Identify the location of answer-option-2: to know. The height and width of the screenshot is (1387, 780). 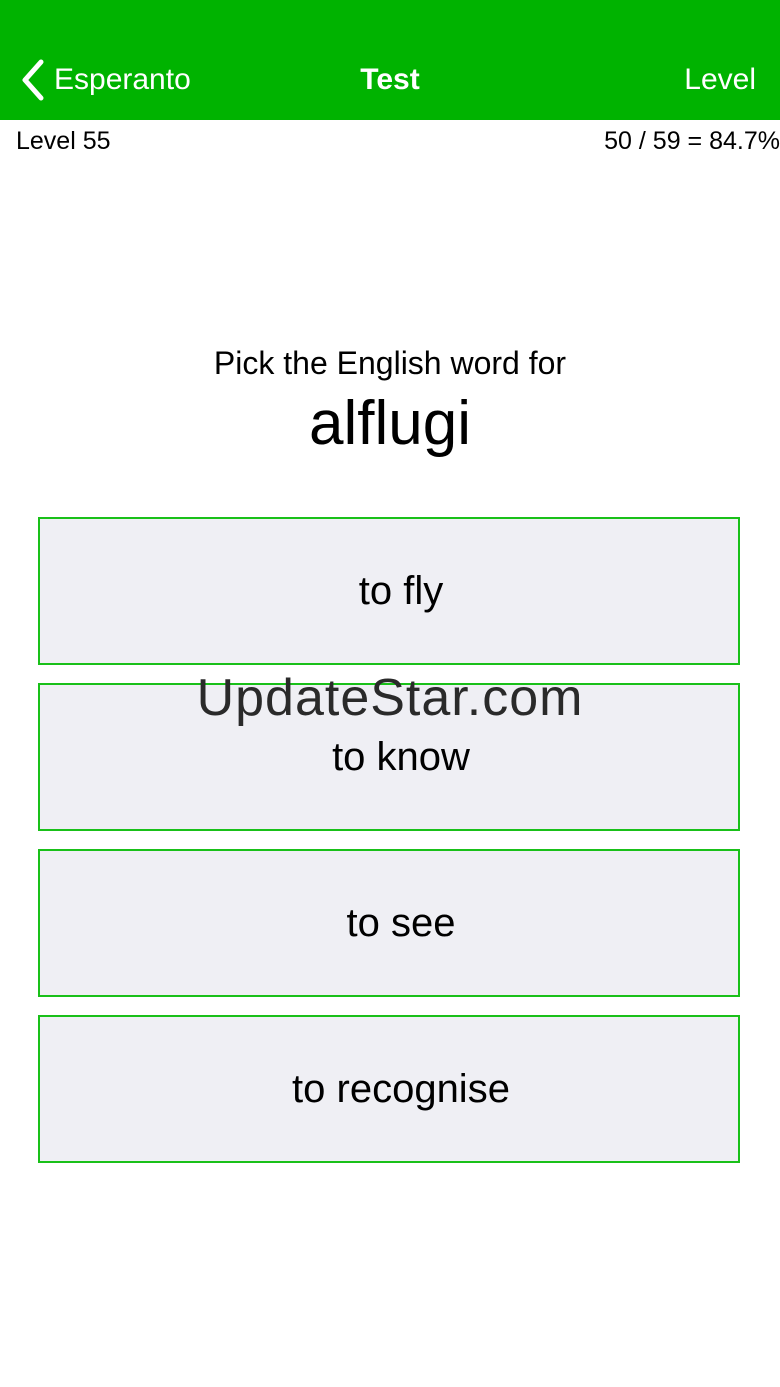
(389, 757).